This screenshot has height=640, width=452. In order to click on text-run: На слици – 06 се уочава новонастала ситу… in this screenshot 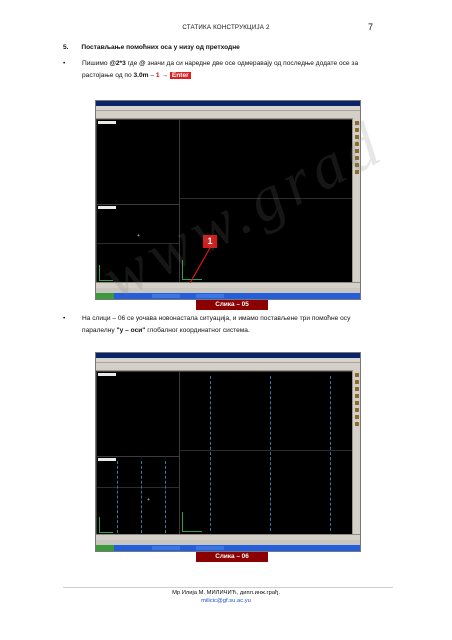, I will do `click(216, 318)`.